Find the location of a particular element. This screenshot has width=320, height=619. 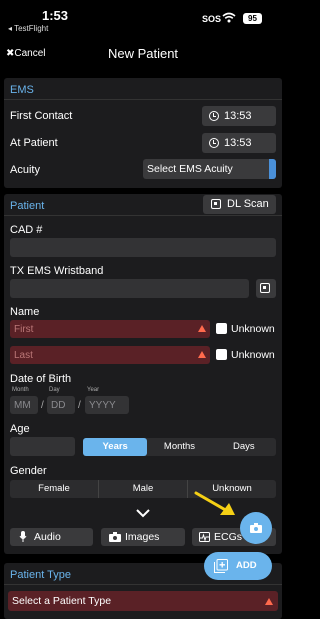

dob-year-label: Year is located at coordinates (93, 390).